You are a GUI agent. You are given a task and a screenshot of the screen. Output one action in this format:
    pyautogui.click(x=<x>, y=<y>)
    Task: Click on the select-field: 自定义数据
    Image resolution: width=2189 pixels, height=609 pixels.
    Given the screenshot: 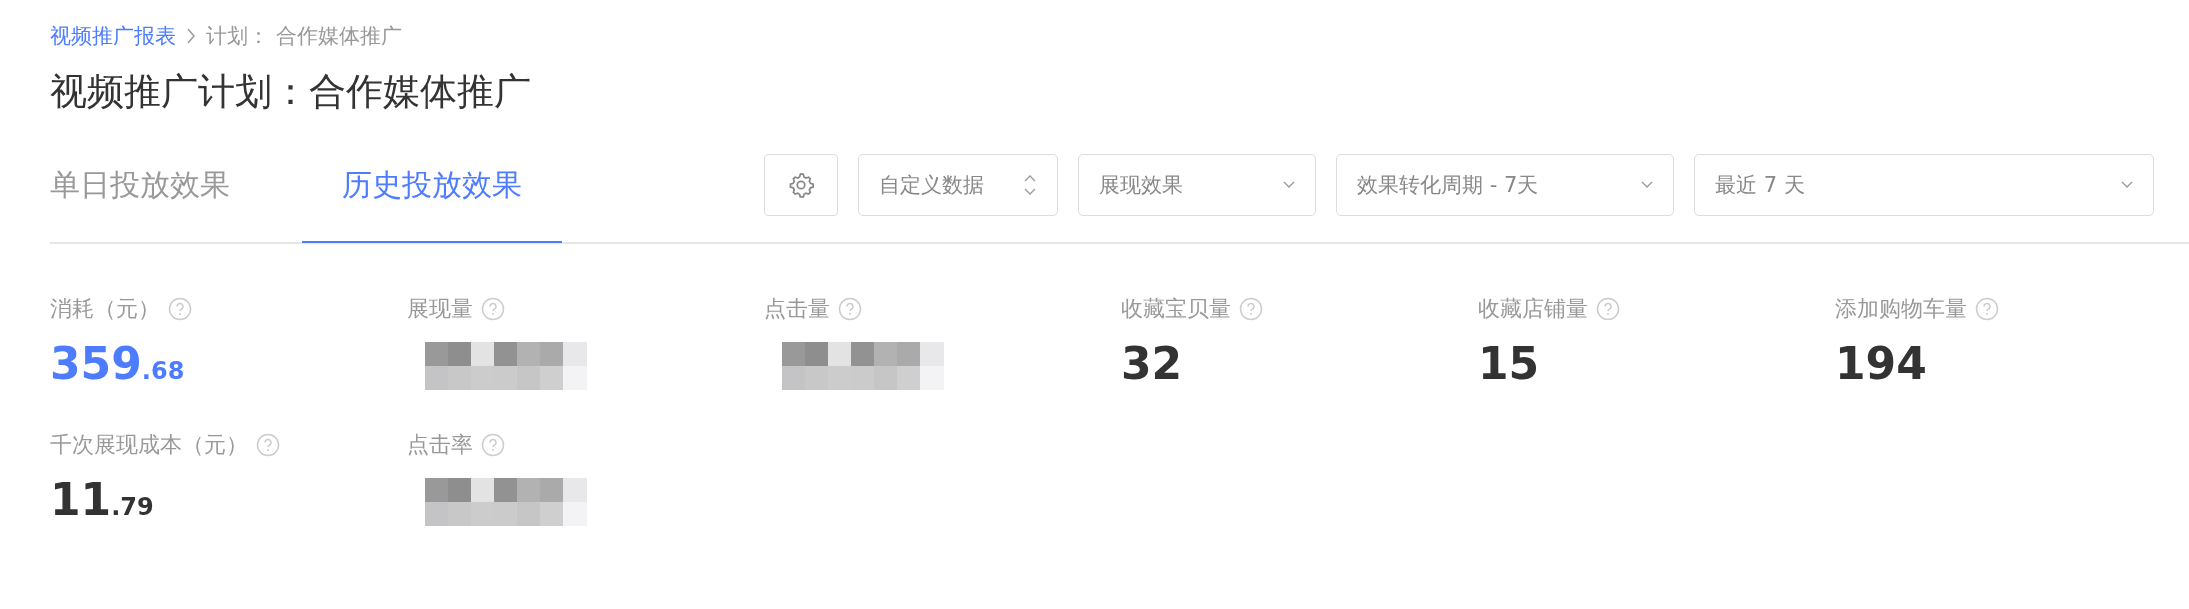 What is the action you would take?
    pyautogui.click(x=958, y=185)
    